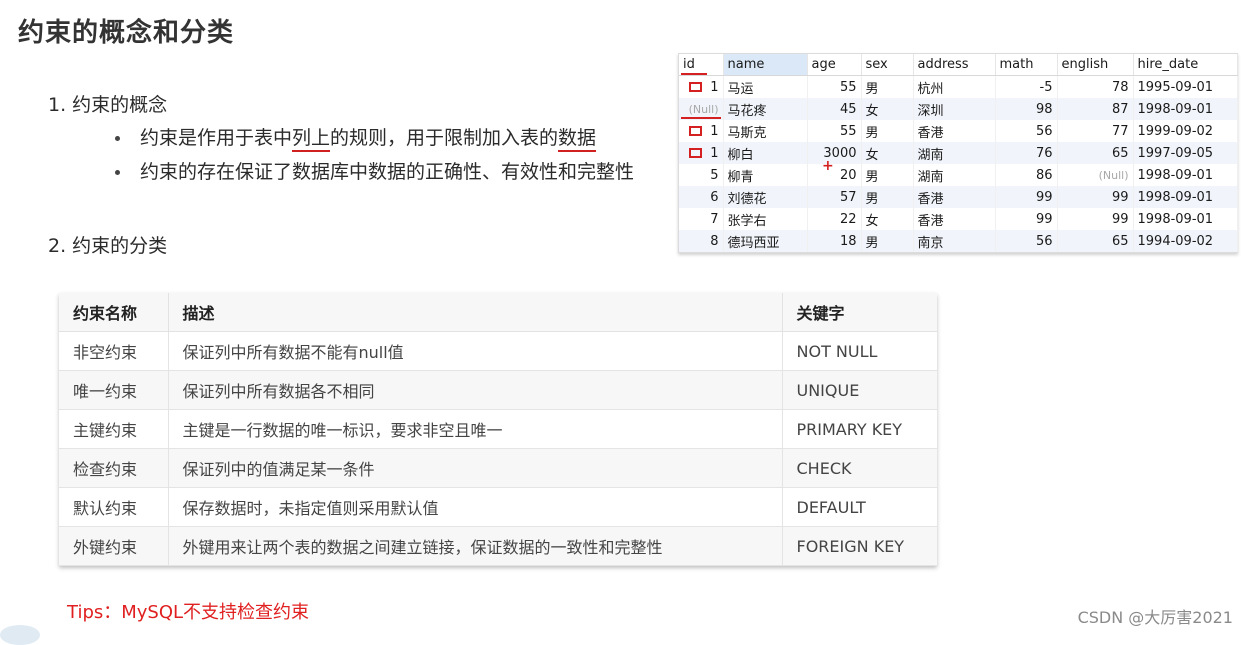 This screenshot has width=1249, height=645. What do you see at coordinates (834, 65) in the screenshot?
I see `grid-header-age: age` at bounding box center [834, 65].